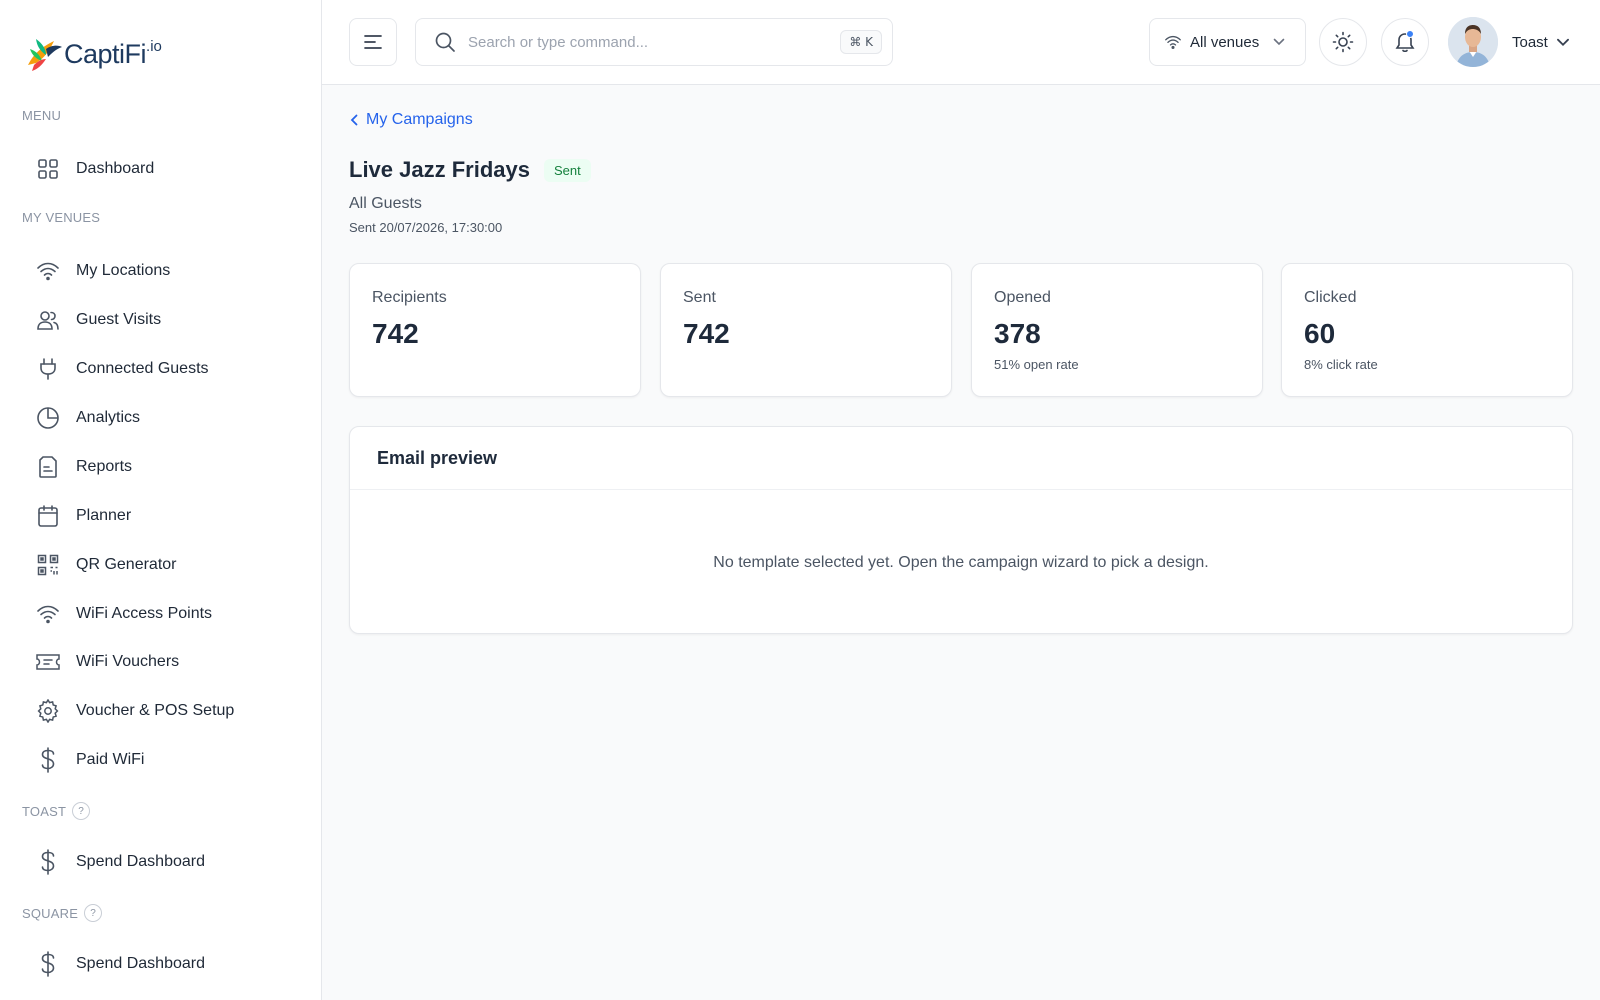 This screenshot has width=1600, height=1000. Describe the element at coordinates (48, 467) in the screenshot. I see `document-icon` at that location.